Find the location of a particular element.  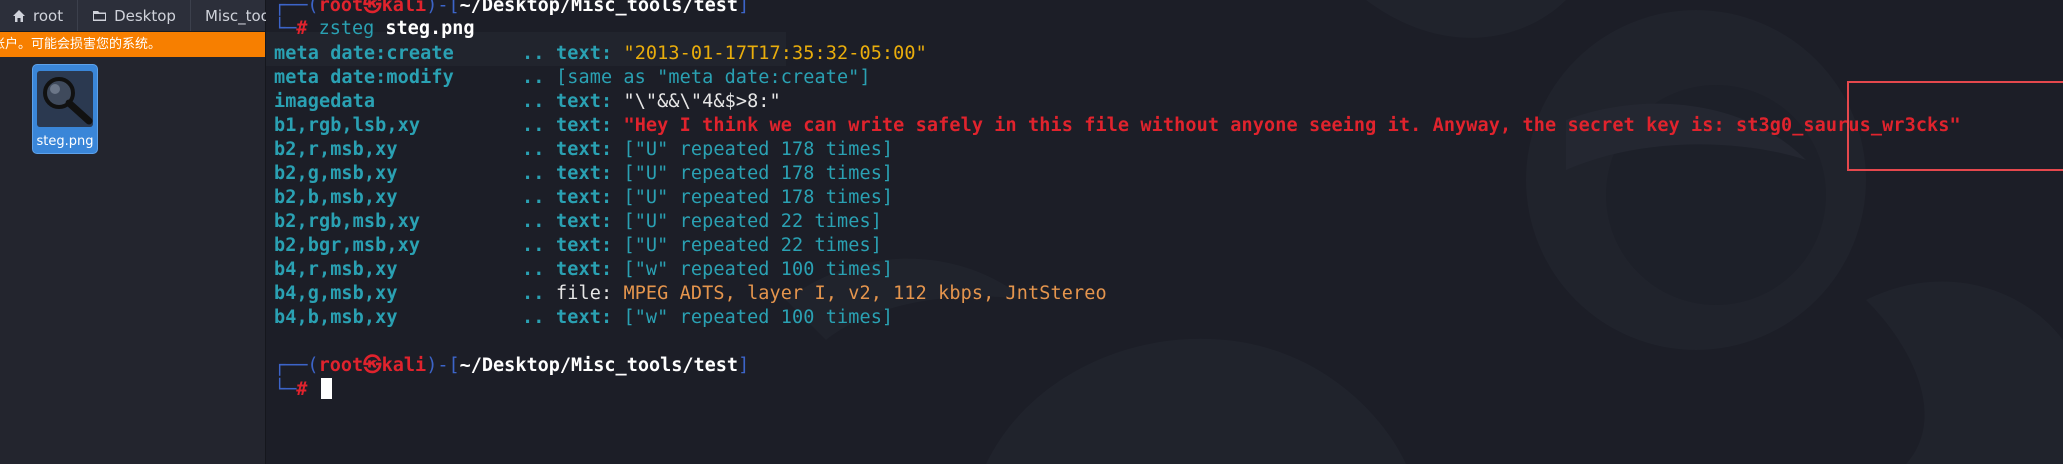

breadcrumb-desktop-label: Desktop is located at coordinates (145, 15).